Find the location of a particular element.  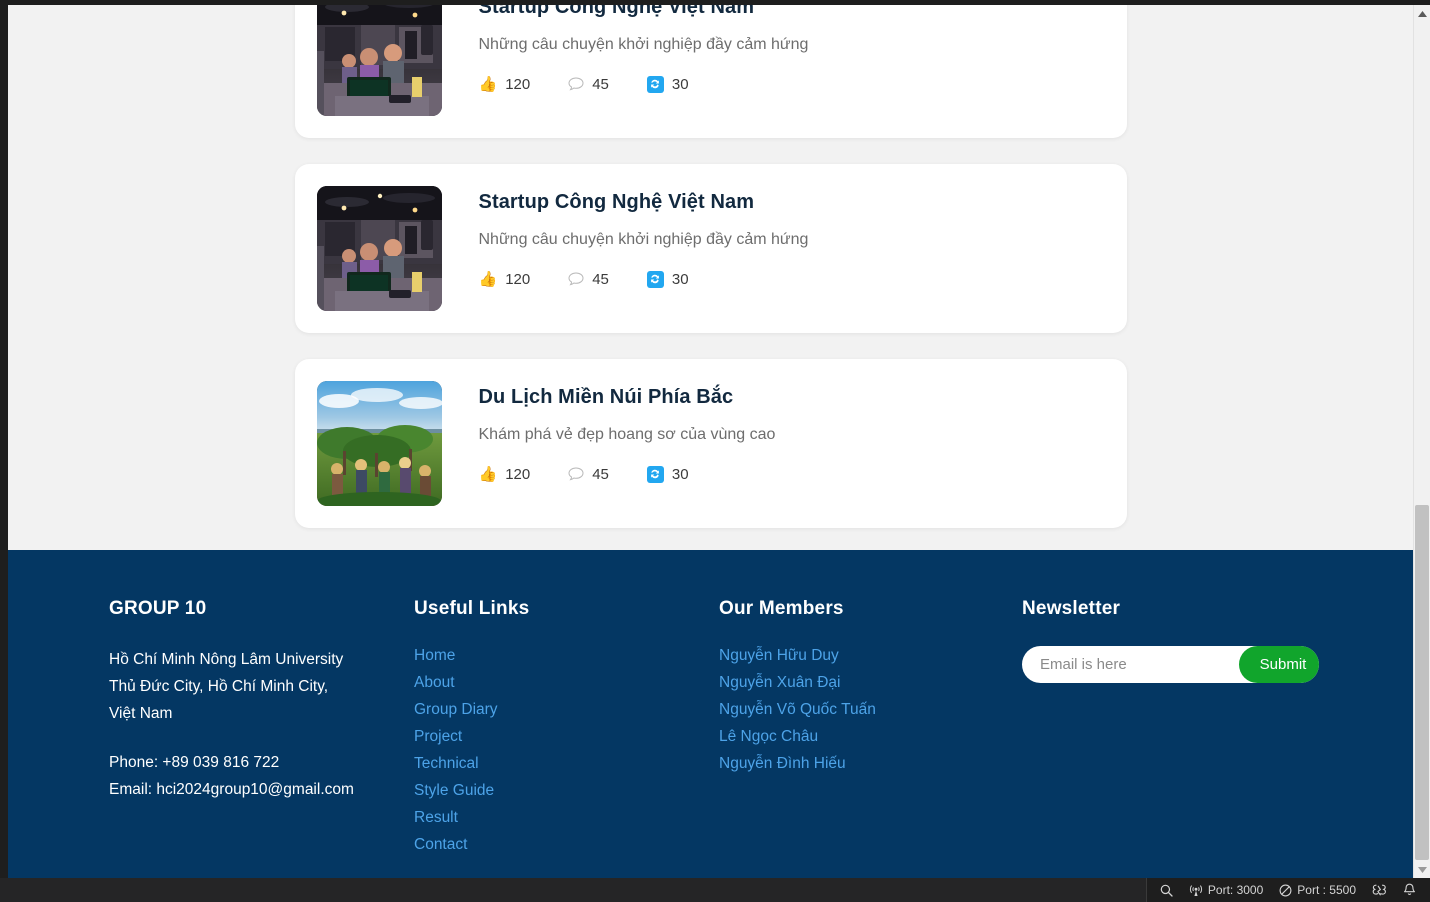

list-item: Nguyễn Võ Quốc Tuấn is located at coordinates (870, 709).